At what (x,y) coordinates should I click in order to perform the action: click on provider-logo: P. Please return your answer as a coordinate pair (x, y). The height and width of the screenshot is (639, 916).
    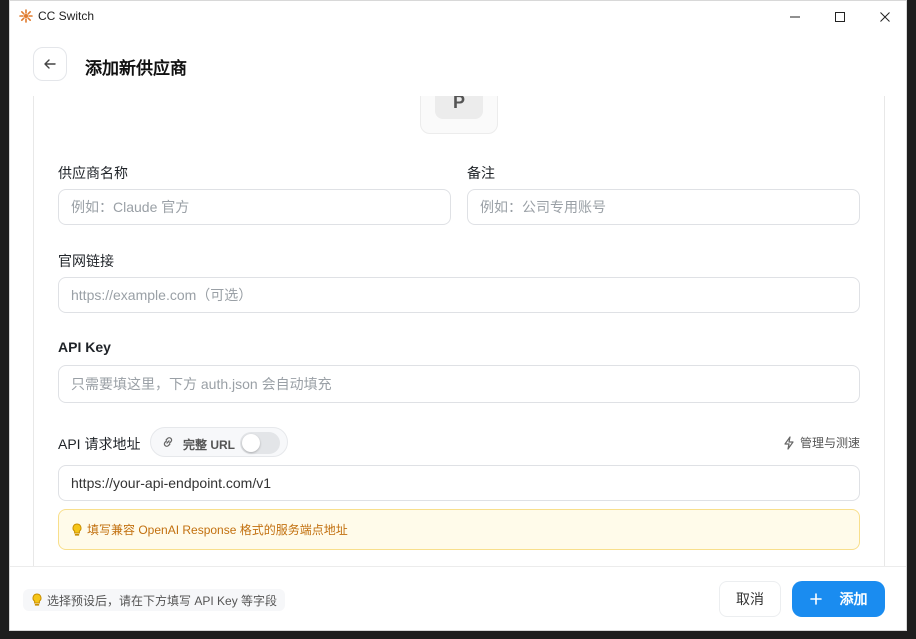
    Looking at the image, I should click on (459, 115).